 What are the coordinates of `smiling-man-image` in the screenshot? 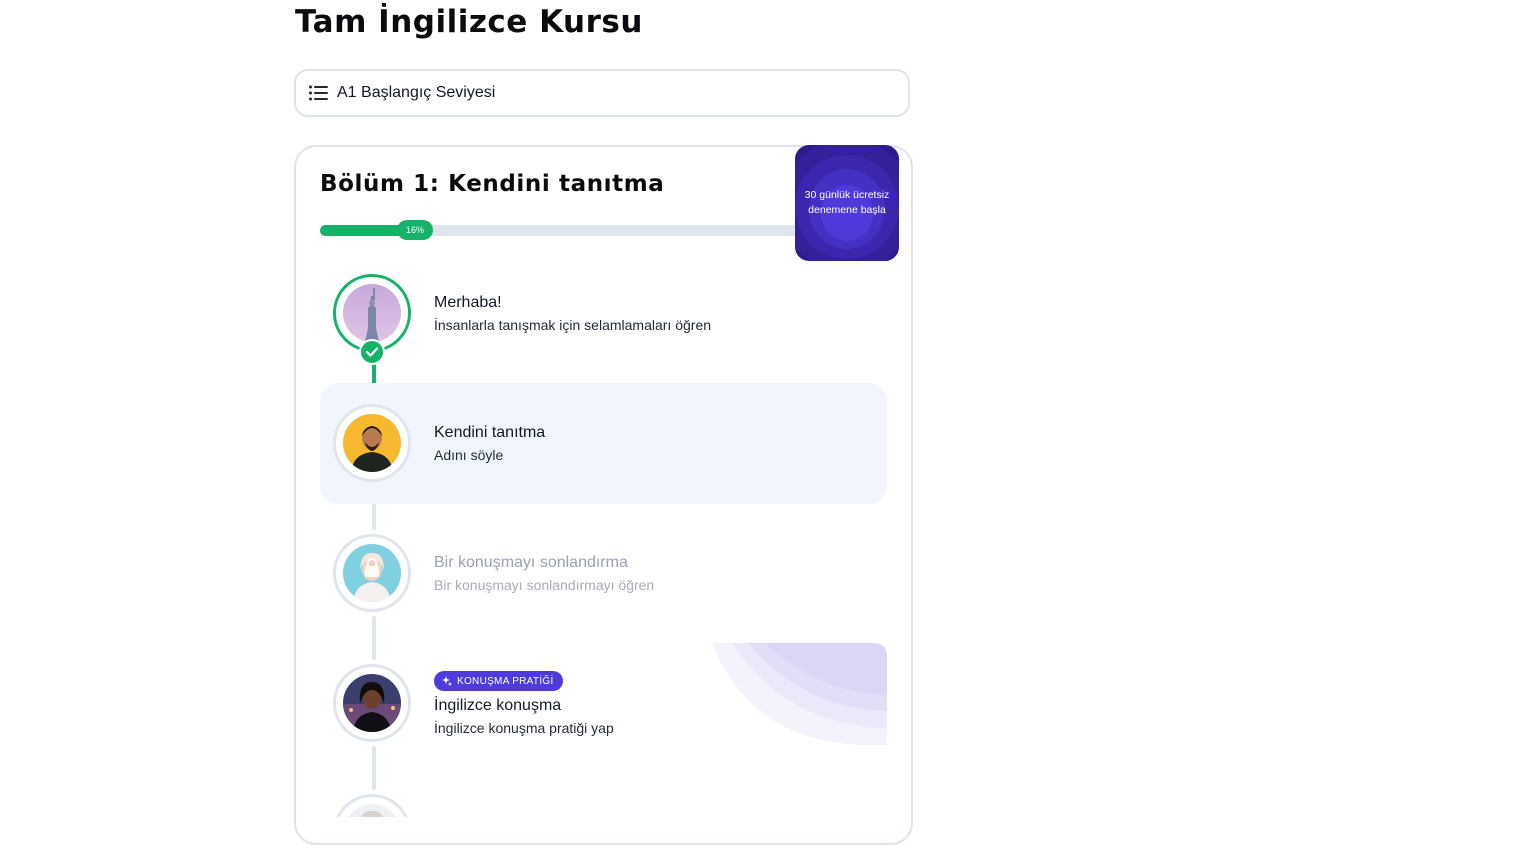 It's located at (372, 443).